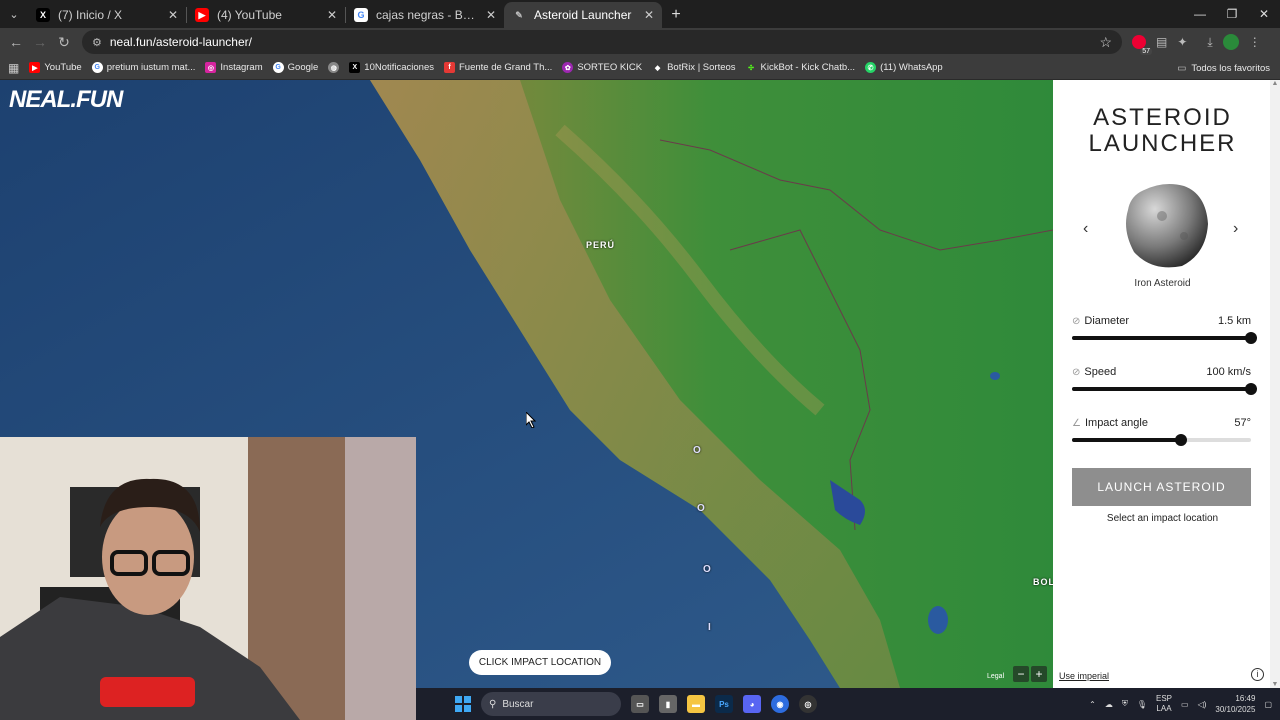 The image size is (1280, 720). Describe the element at coordinates (1257, 674) in the screenshot. I see `info-icon: i` at that location.